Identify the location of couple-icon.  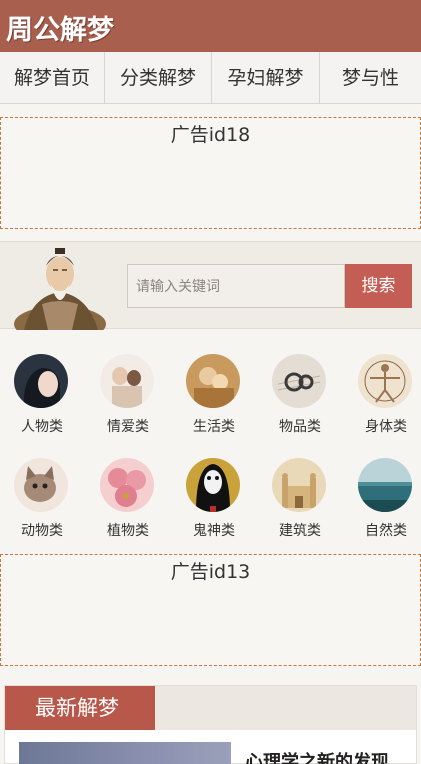
(127, 381).